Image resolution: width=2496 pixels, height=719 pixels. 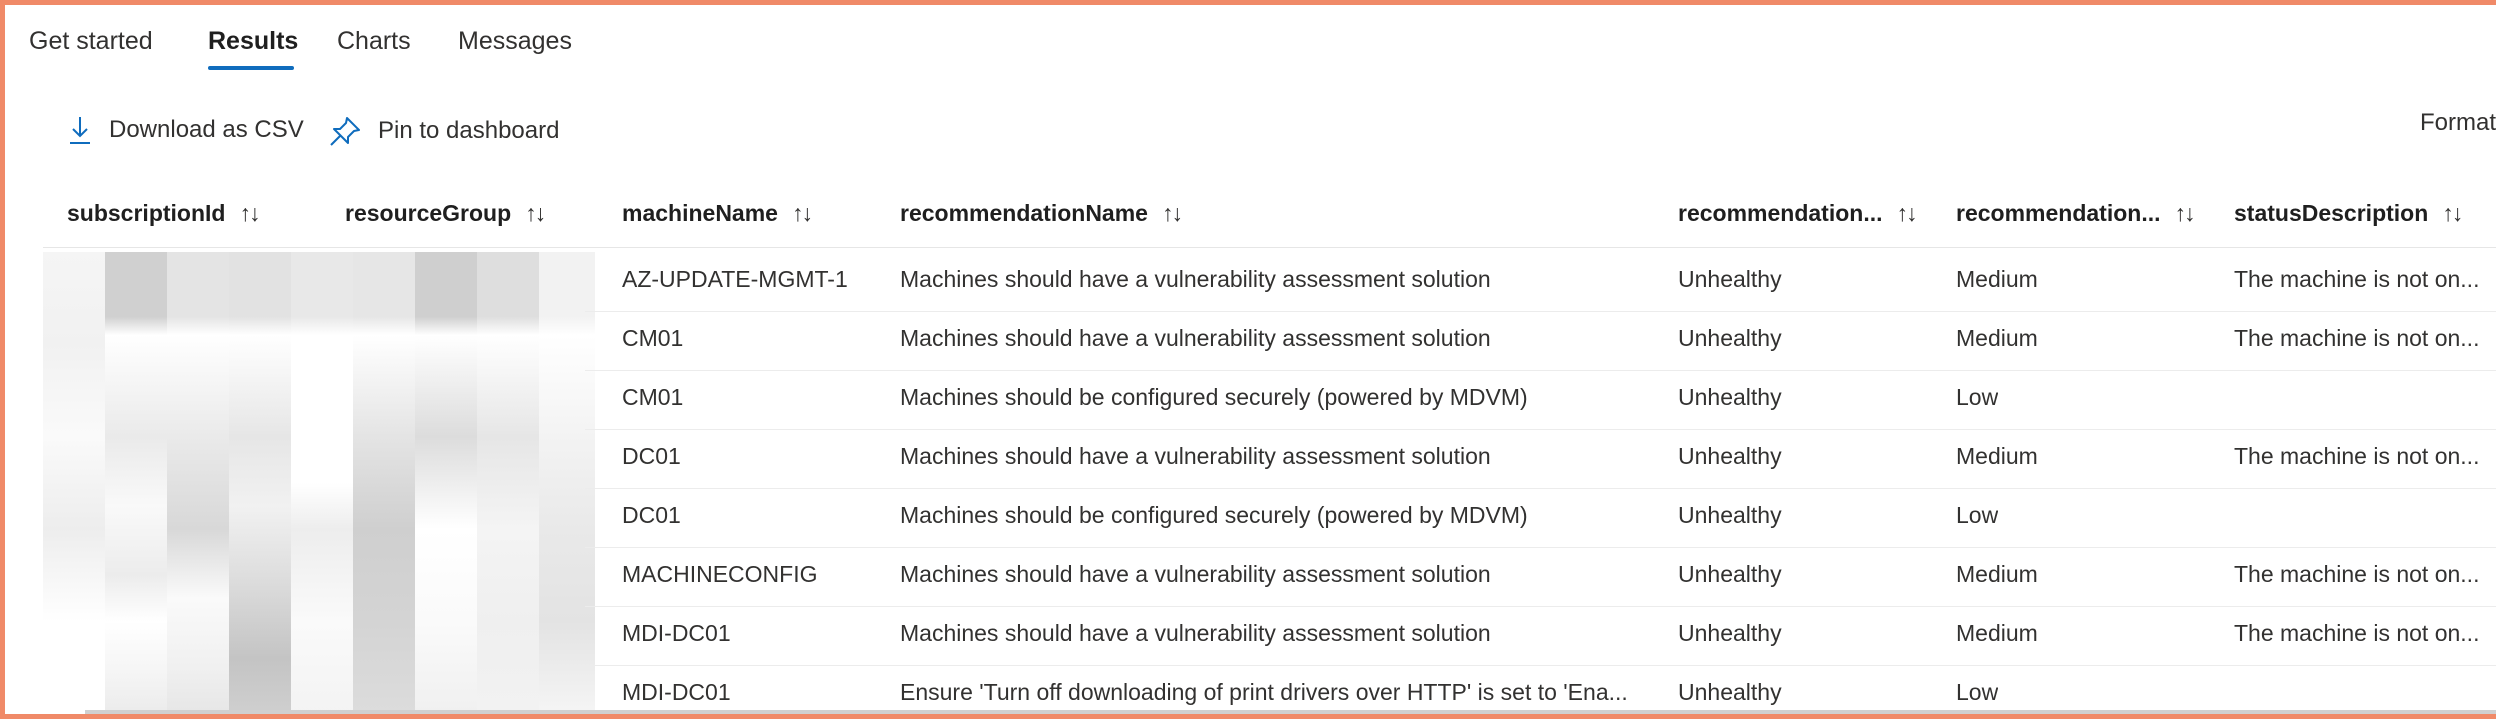 I want to click on redacted-blur, so click(x=319, y=483).